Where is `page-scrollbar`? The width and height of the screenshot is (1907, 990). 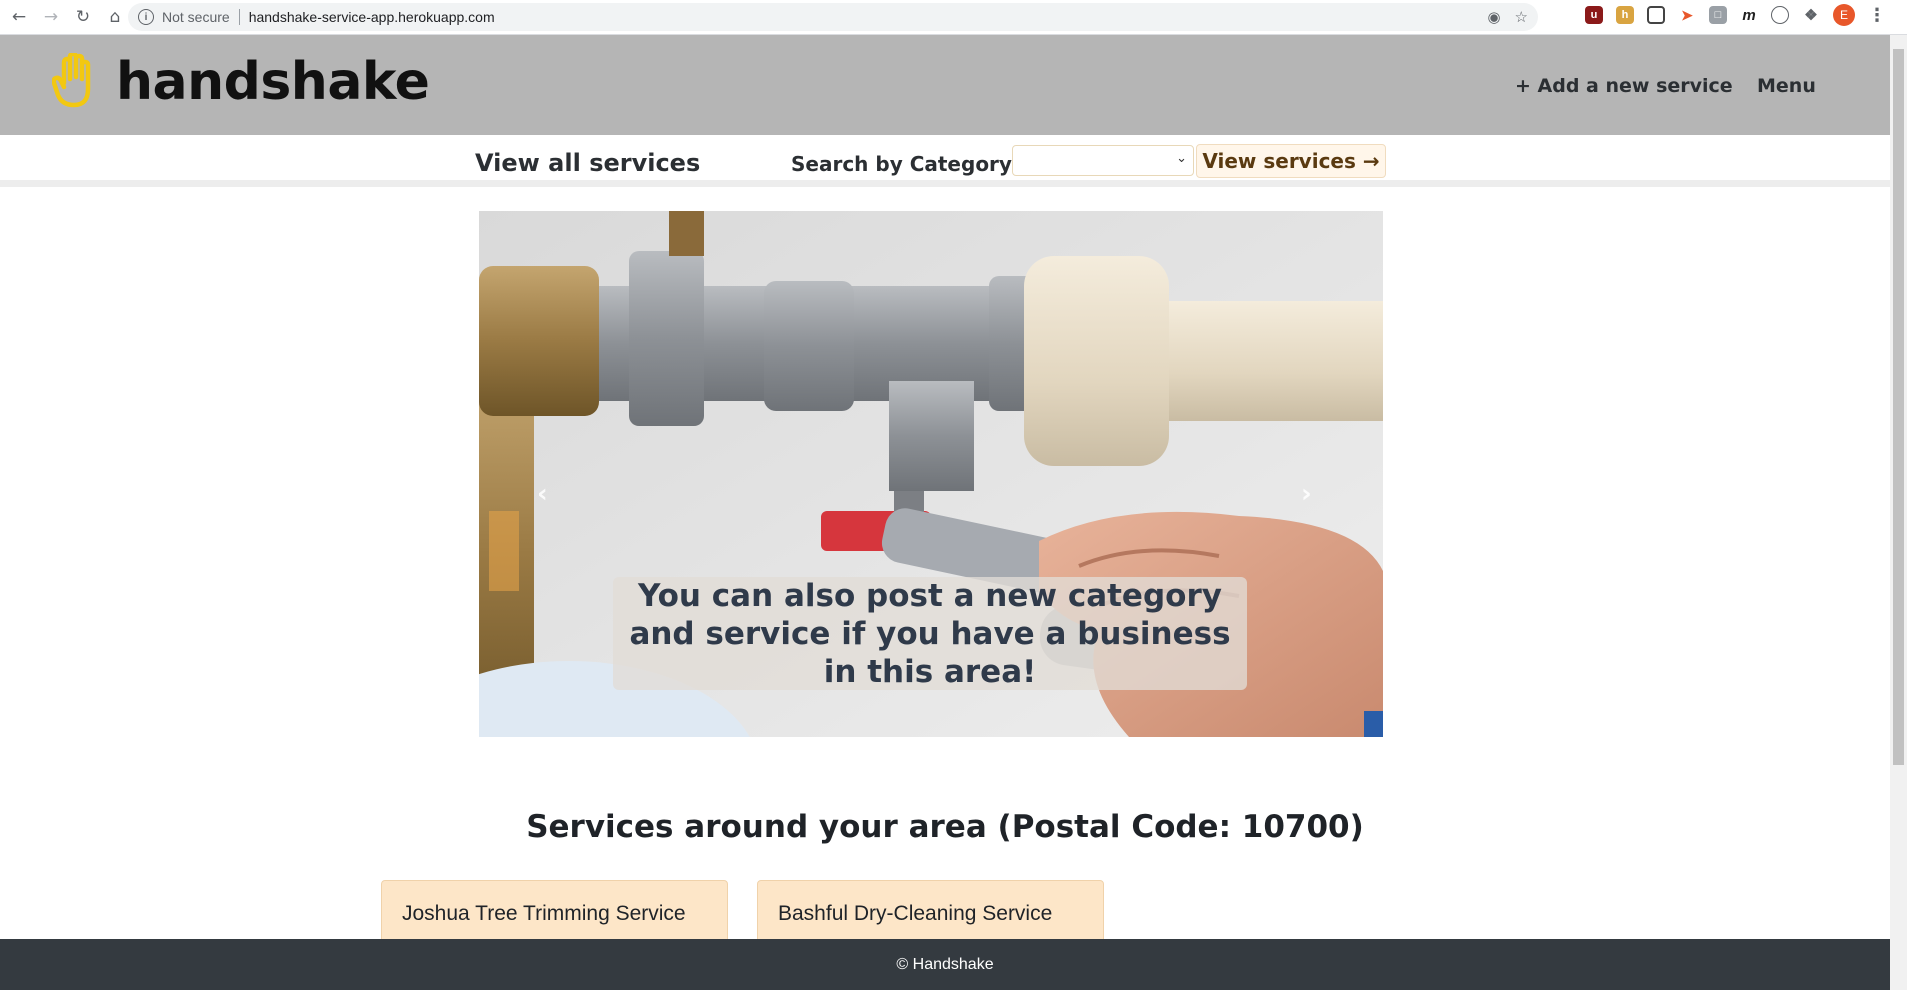 page-scrollbar is located at coordinates (1898, 512).